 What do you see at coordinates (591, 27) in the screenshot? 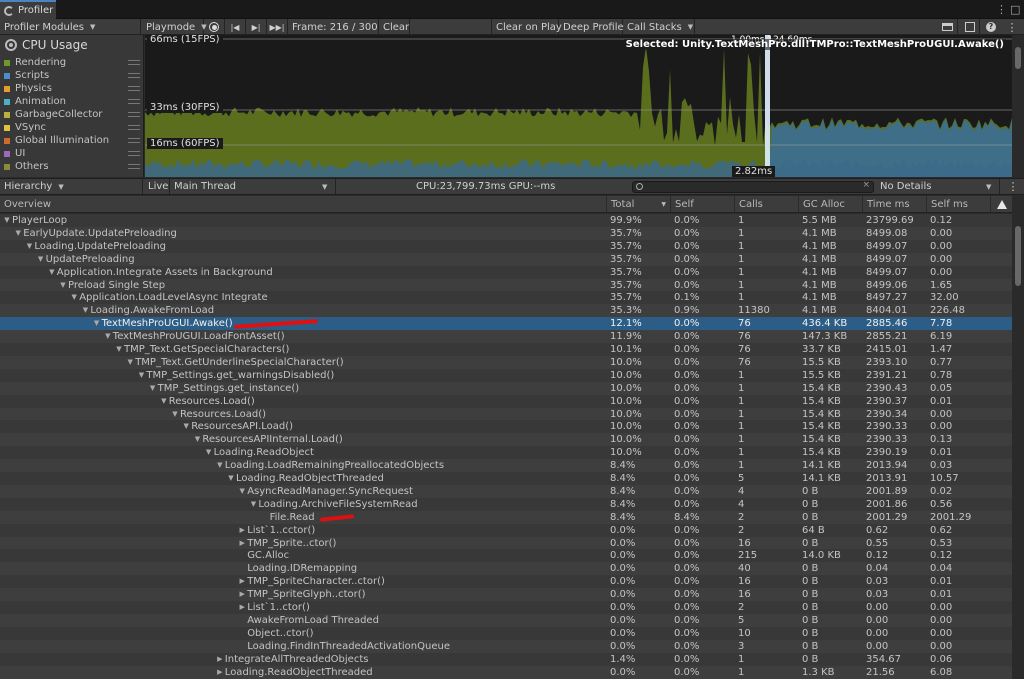
I see `deep-profile-button: Deep Profile` at bounding box center [591, 27].